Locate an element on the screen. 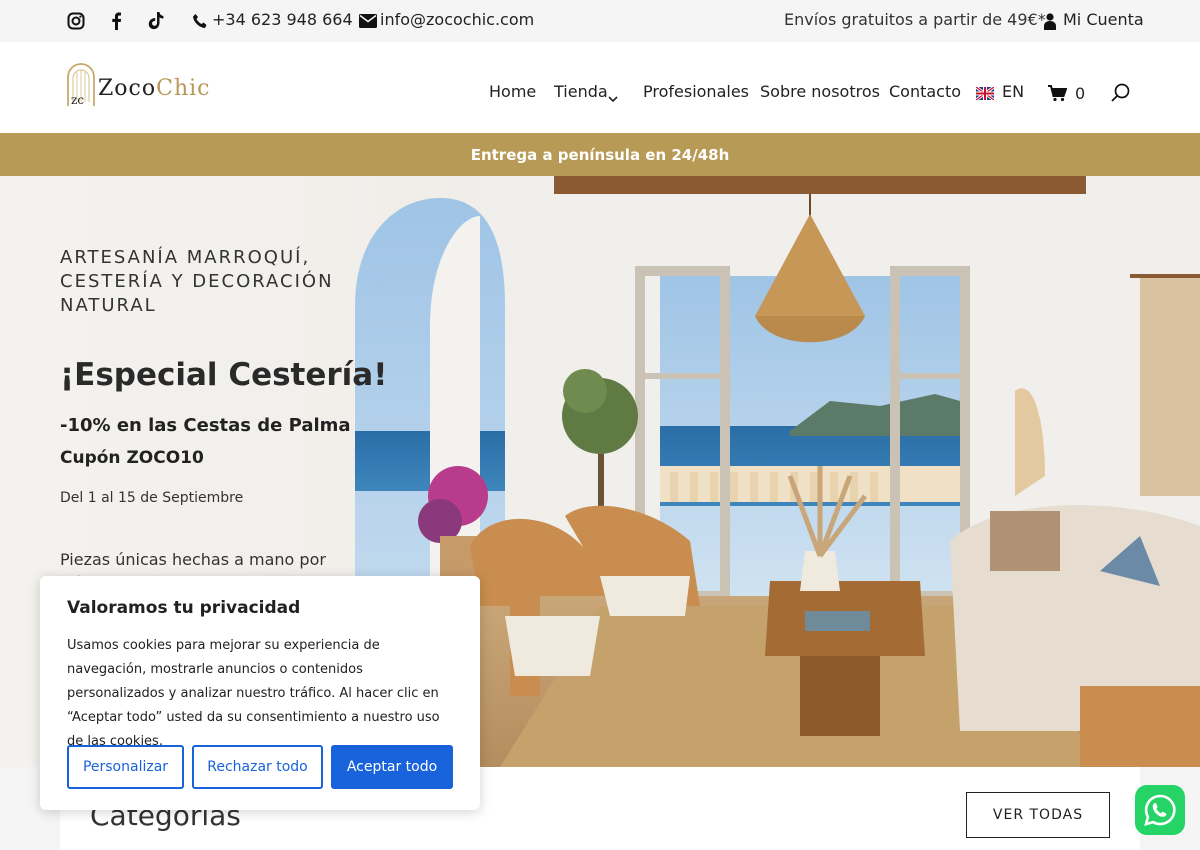 This screenshot has width=1200, height=850. whatsapp-button is located at coordinates (1160, 810).